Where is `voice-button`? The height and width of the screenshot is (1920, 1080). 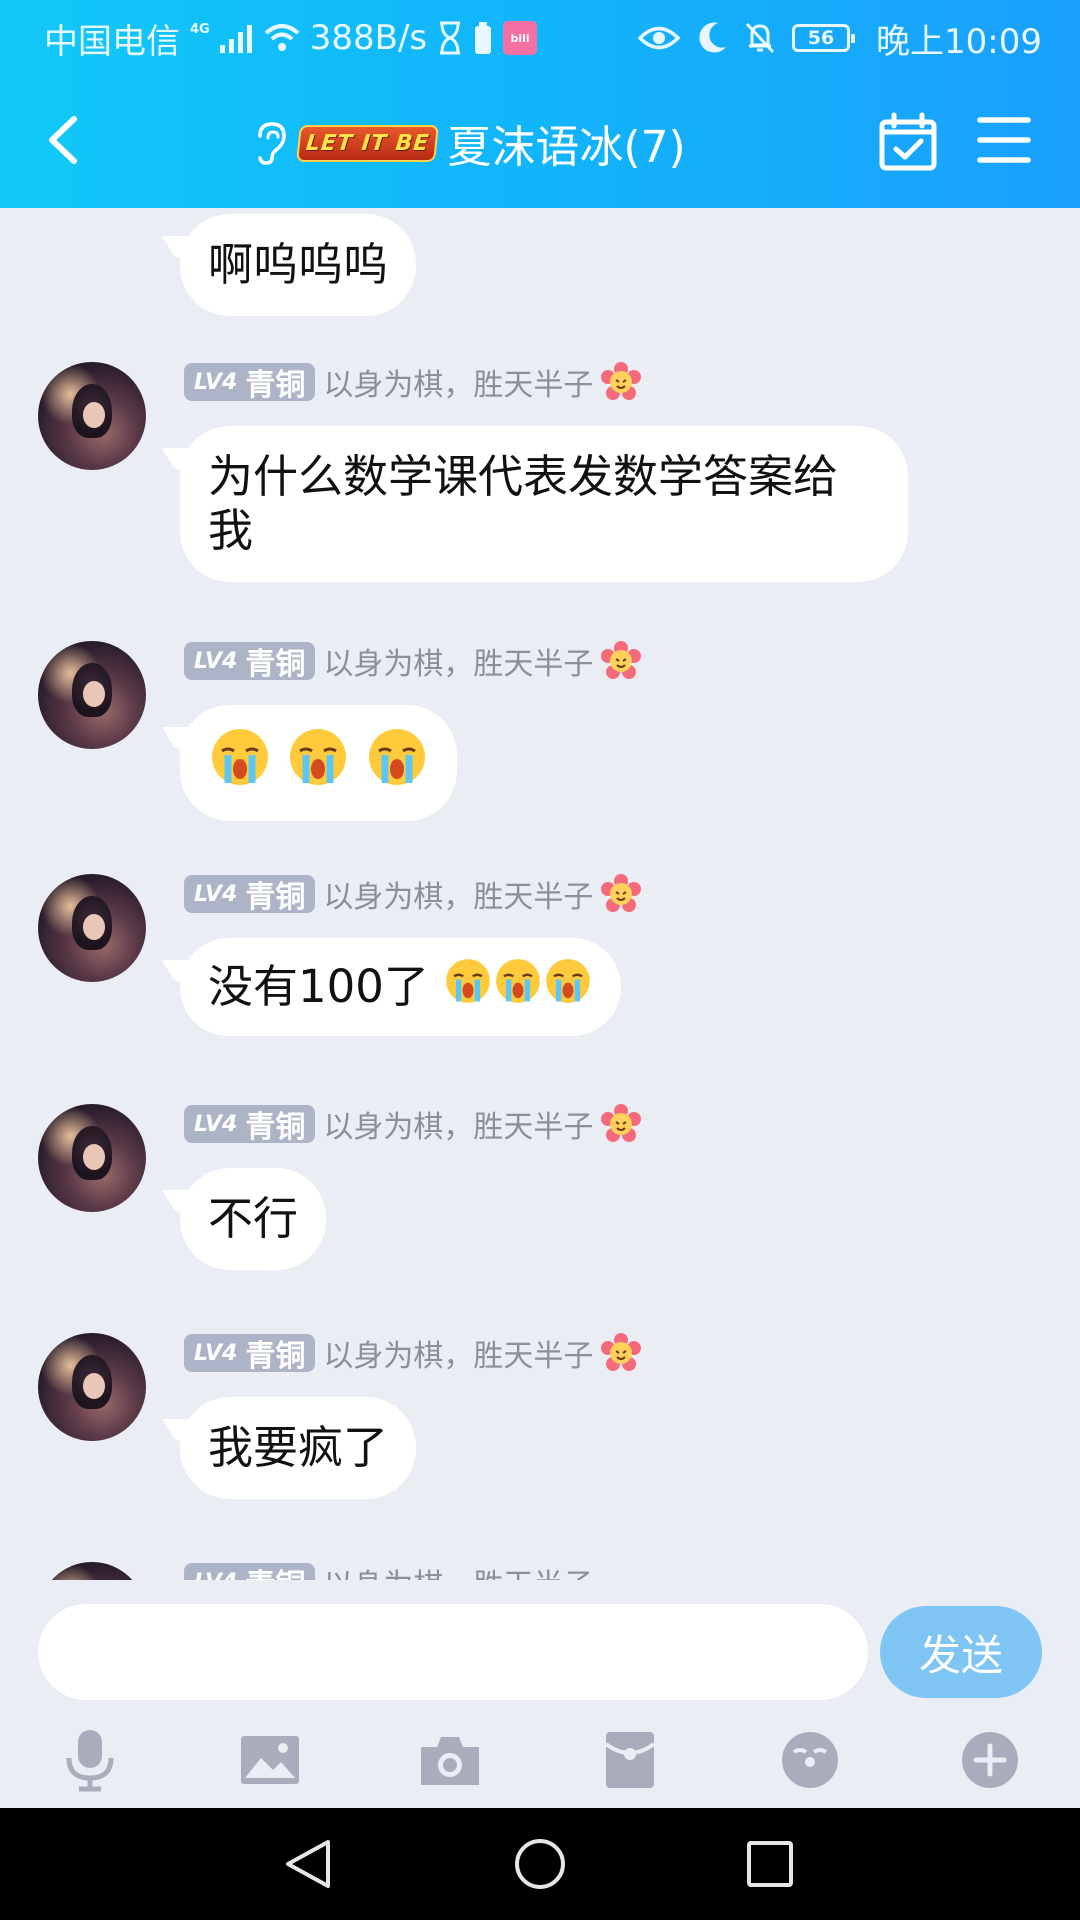 voice-button is located at coordinates (90, 1760).